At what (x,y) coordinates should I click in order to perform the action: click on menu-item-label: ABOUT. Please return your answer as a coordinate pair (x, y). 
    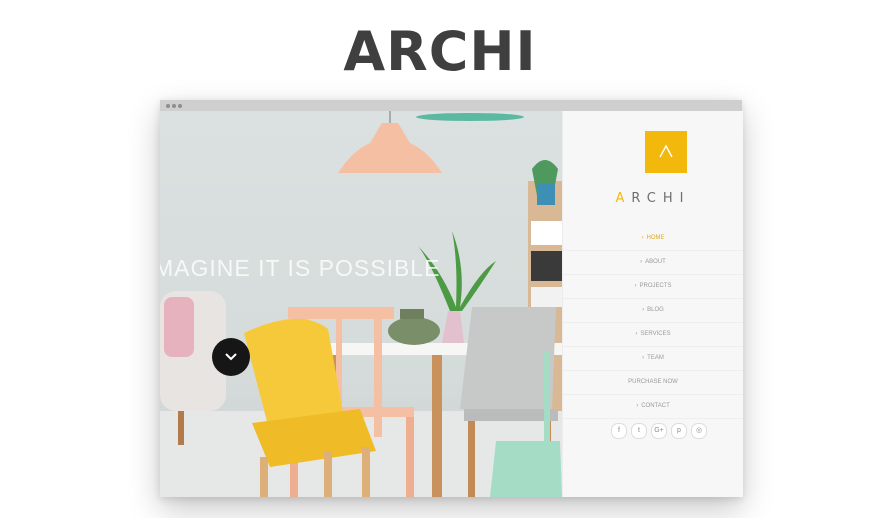
    Looking at the image, I should click on (655, 262).